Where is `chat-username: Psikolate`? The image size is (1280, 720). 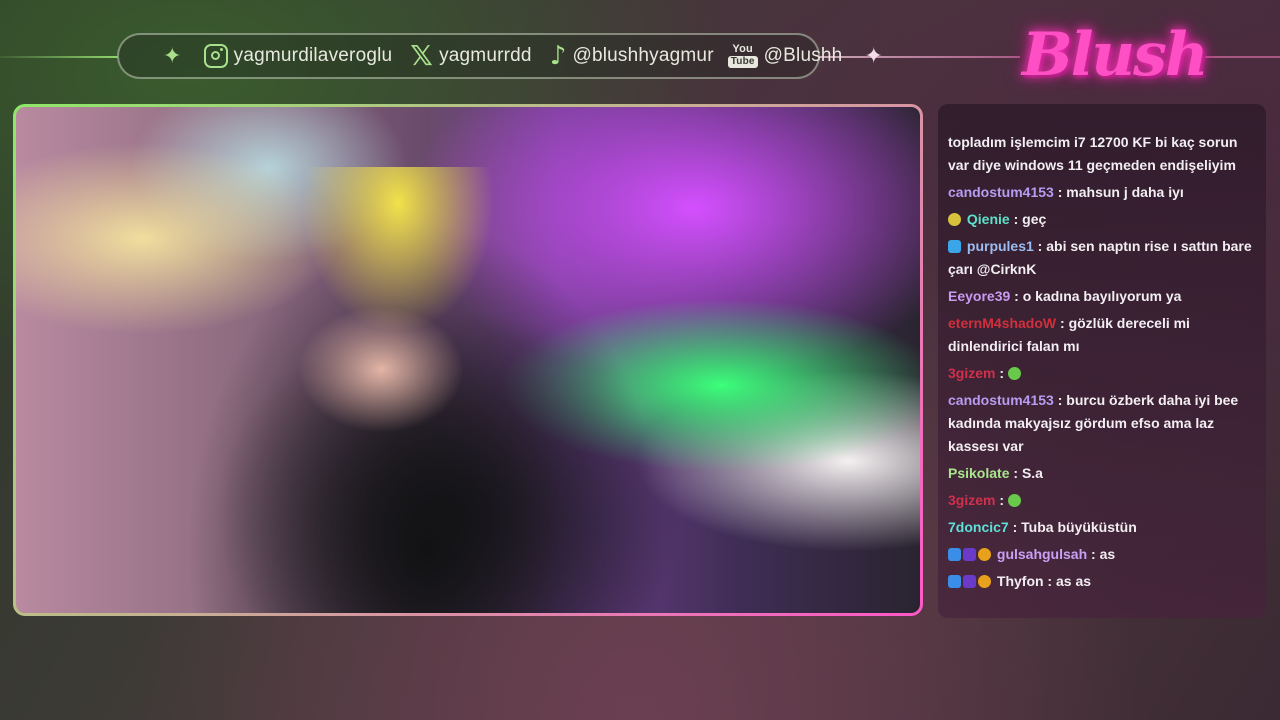 chat-username: Psikolate is located at coordinates (978, 473).